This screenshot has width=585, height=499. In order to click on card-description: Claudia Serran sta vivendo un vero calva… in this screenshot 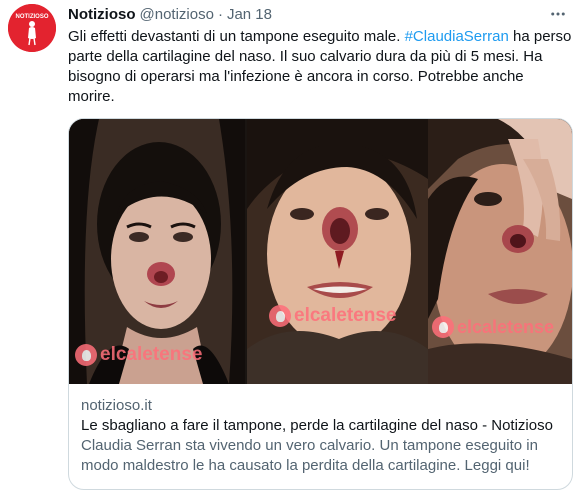, I will do `click(309, 455)`.